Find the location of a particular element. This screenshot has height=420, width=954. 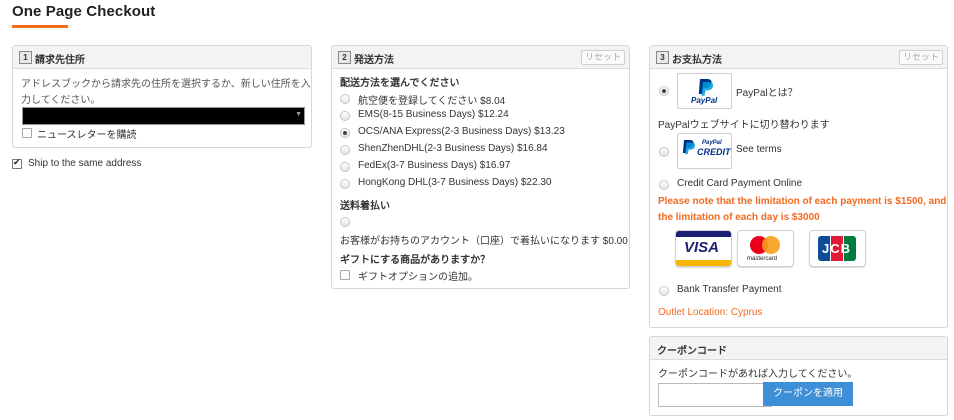

ship-same-checkbox is located at coordinates (17, 163).